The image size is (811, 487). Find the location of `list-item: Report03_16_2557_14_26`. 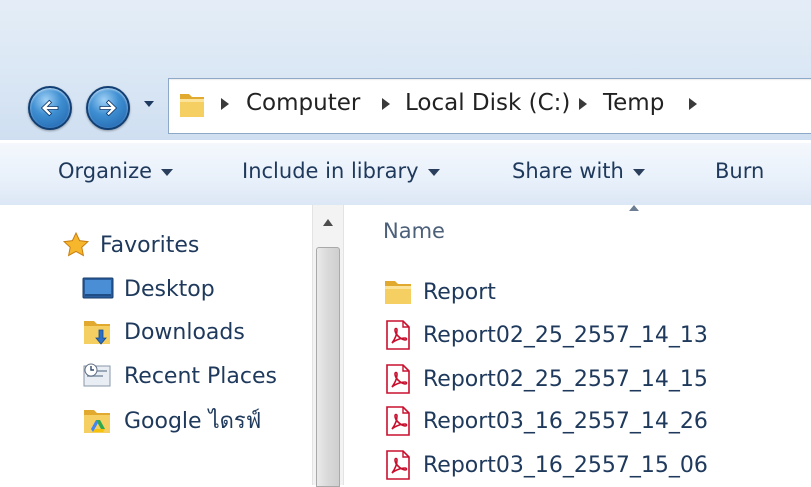

list-item: Report03_16_2557_14_26 is located at coordinates (545, 421).